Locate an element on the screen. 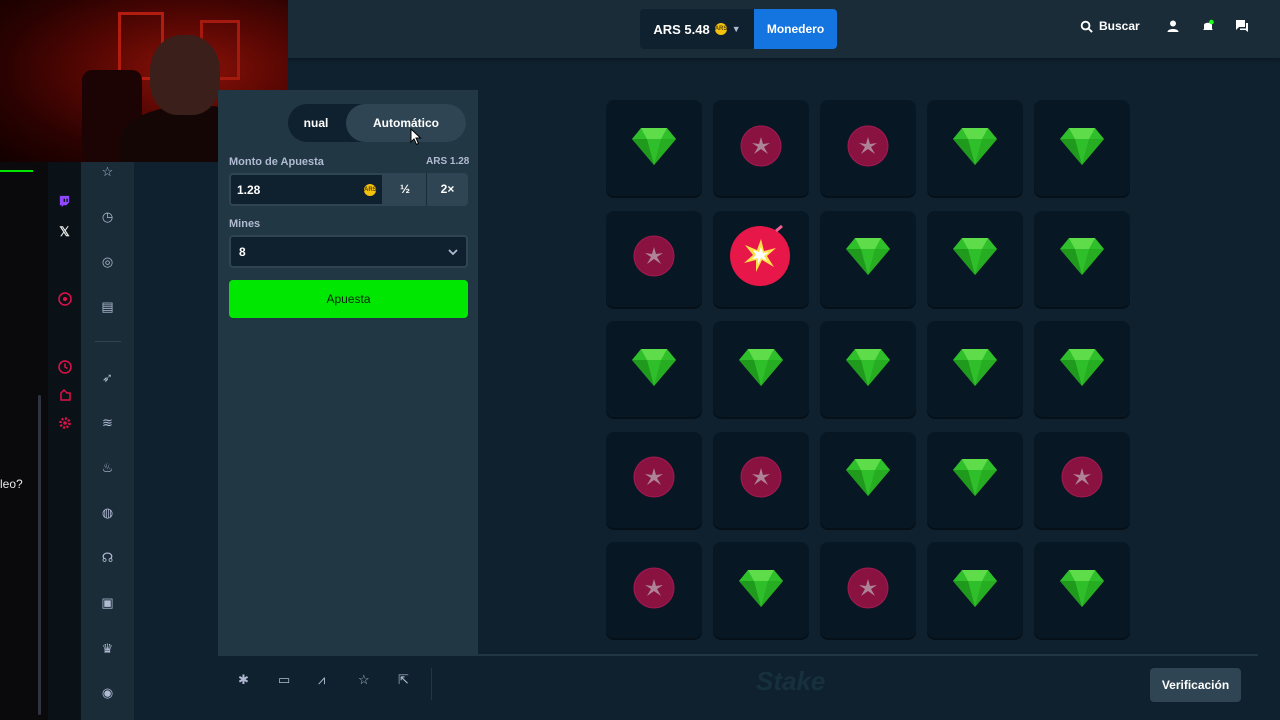 This screenshot has width=1280, height=720. gift-icon: ▣ is located at coordinates (107, 603).